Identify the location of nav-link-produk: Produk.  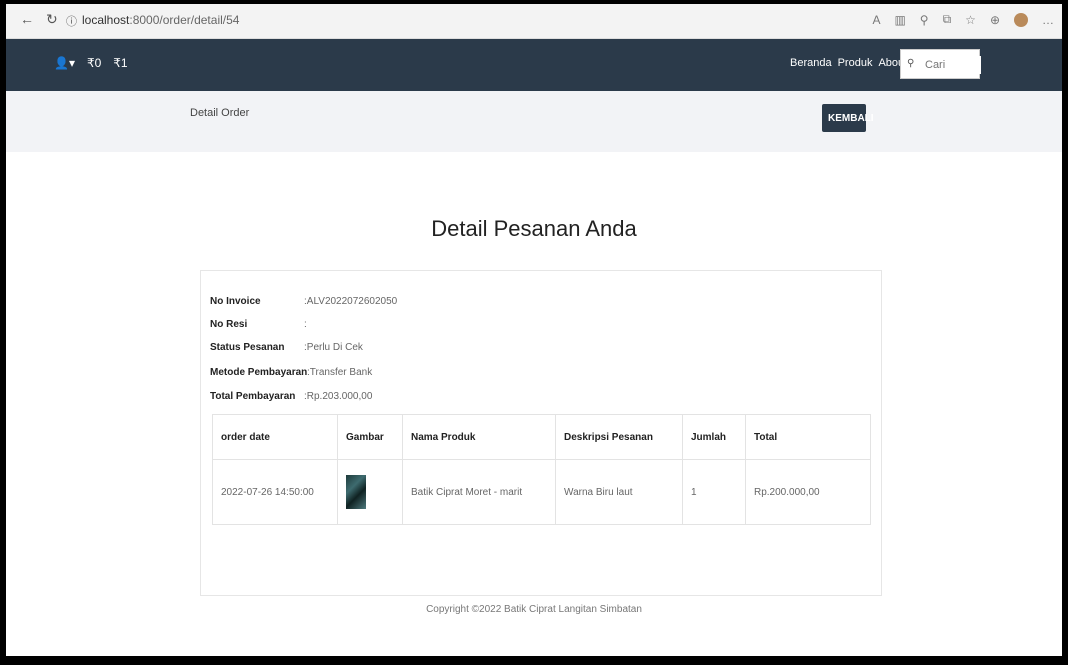
(855, 63).